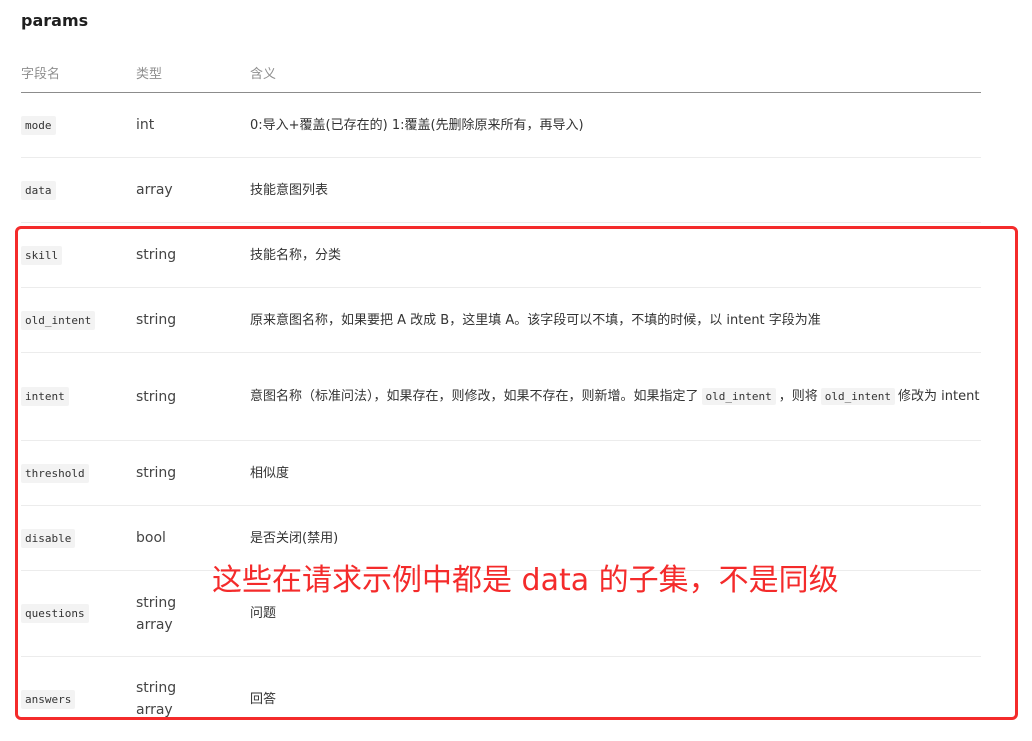 This screenshot has width=1032, height=741. I want to click on field-desc: 相似度, so click(270, 473).